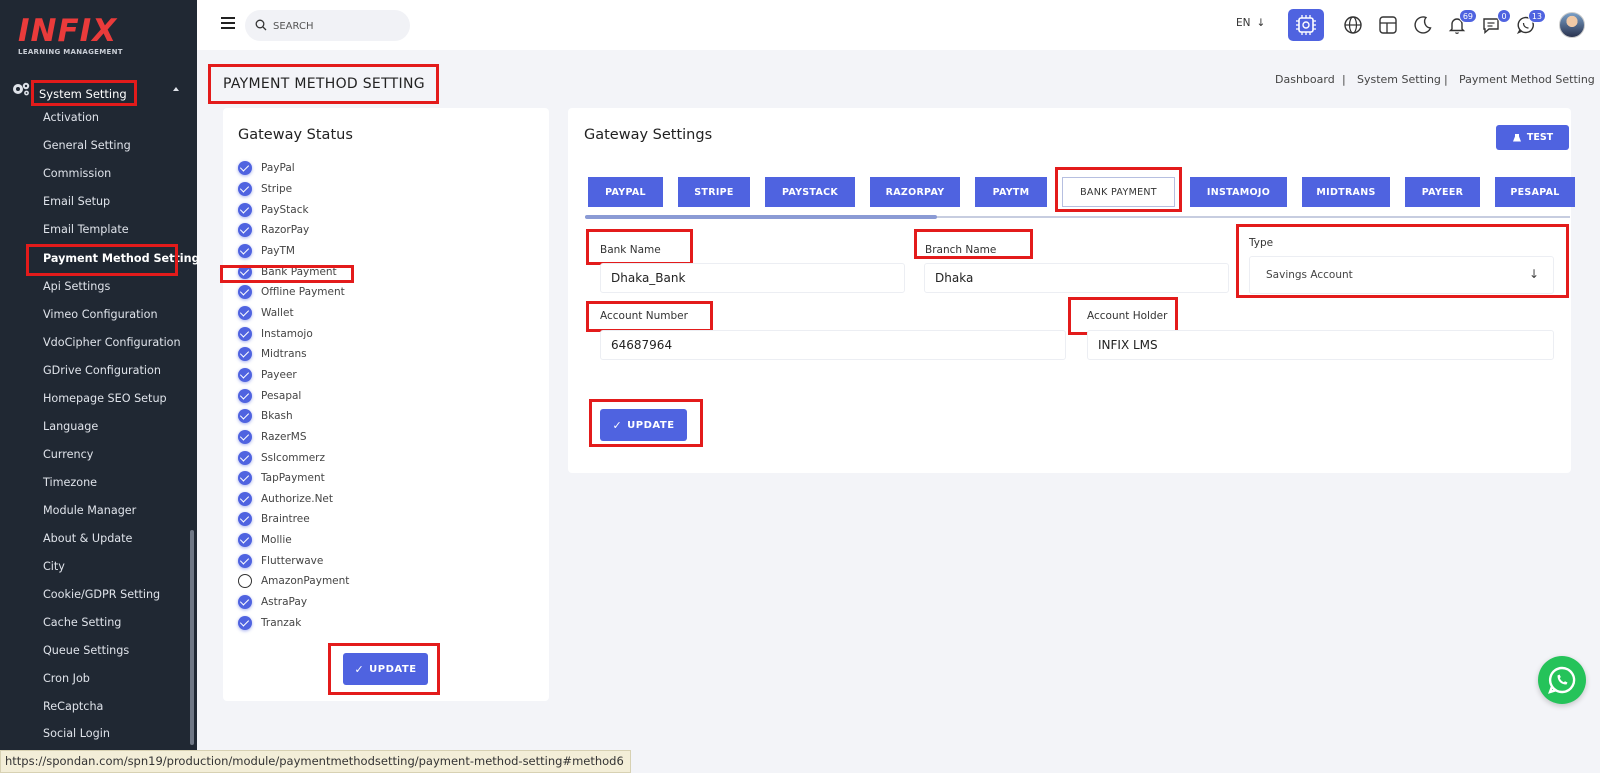  I want to click on gateway-item-braintree: Braintree, so click(274, 519).